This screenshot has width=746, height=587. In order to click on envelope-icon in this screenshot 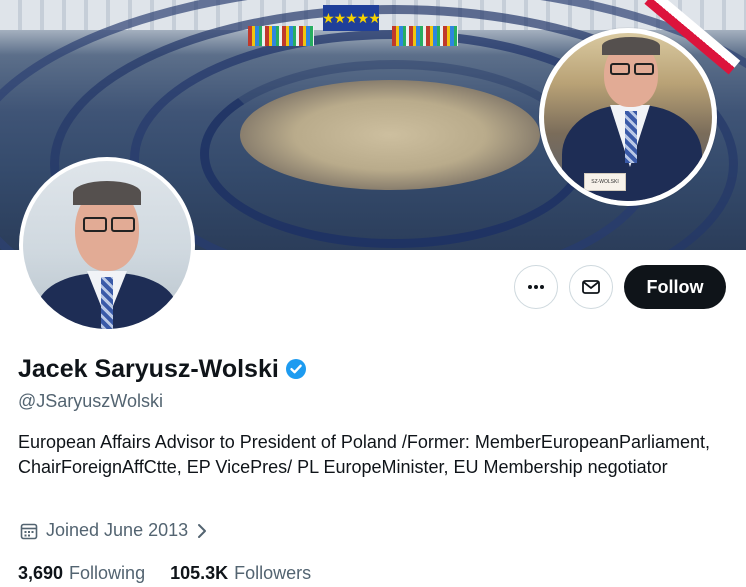, I will do `click(591, 287)`.